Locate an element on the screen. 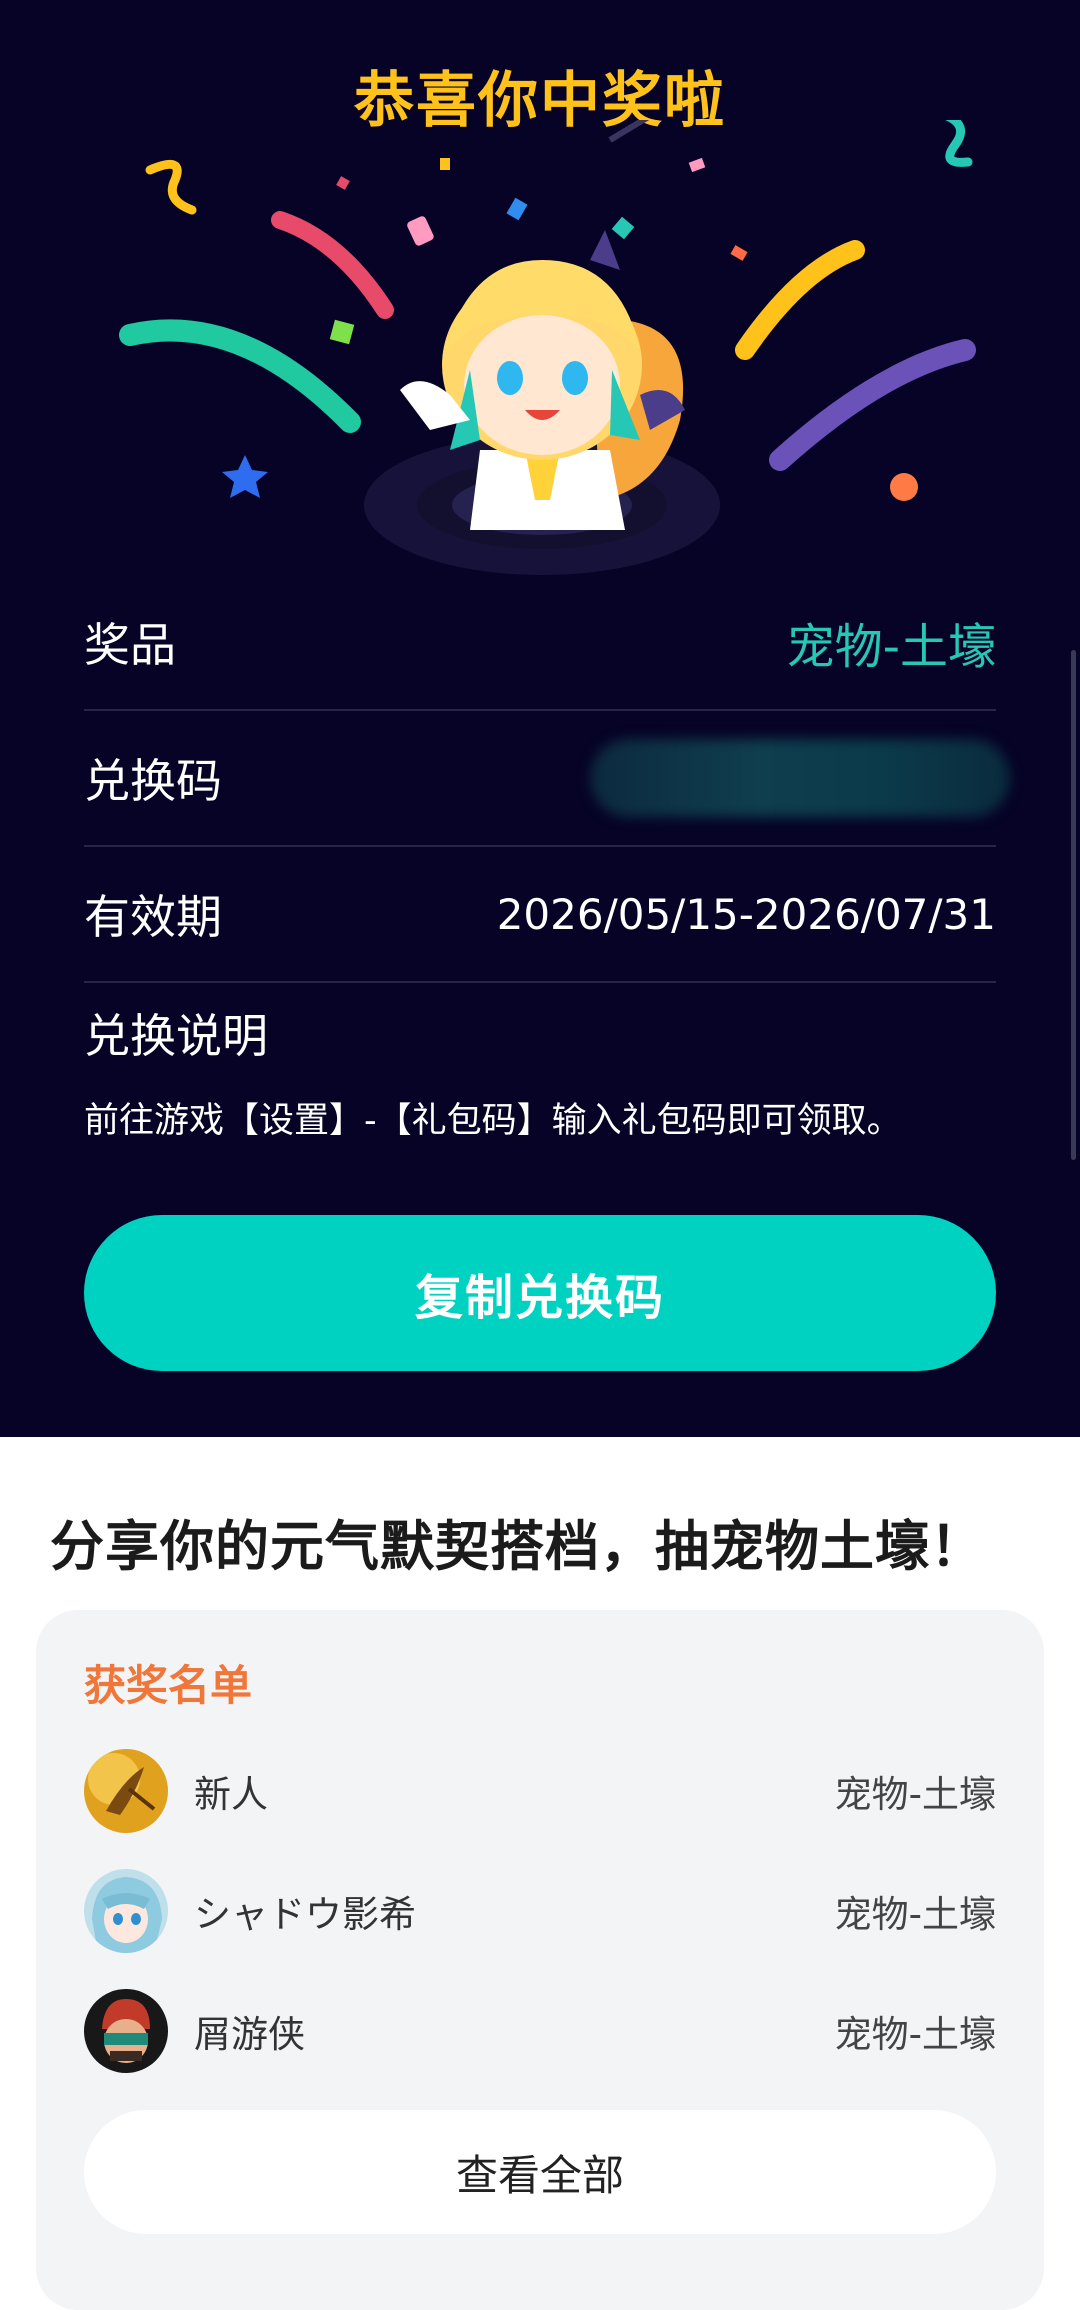 This screenshot has height=2310, width=1080. redeem-code-row: 兑换码 is located at coordinates (547, 779).